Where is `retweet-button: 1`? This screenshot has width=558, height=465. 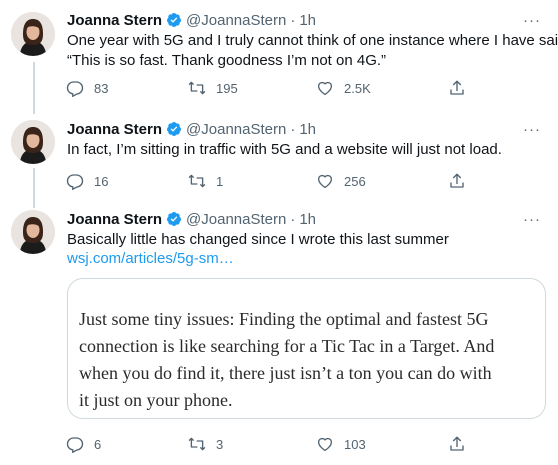 retweet-button: 1 is located at coordinates (205, 181).